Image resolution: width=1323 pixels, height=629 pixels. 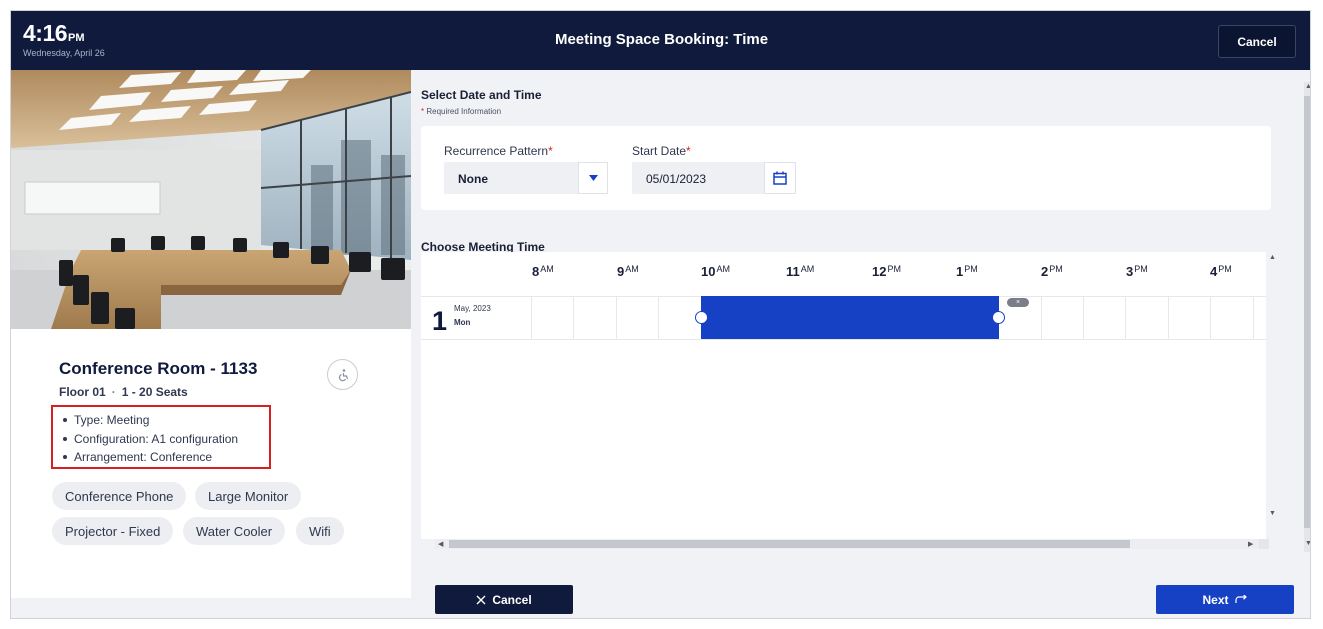 What do you see at coordinates (82, 392) in the screenshot?
I see `room-floor: Floor 01` at bounding box center [82, 392].